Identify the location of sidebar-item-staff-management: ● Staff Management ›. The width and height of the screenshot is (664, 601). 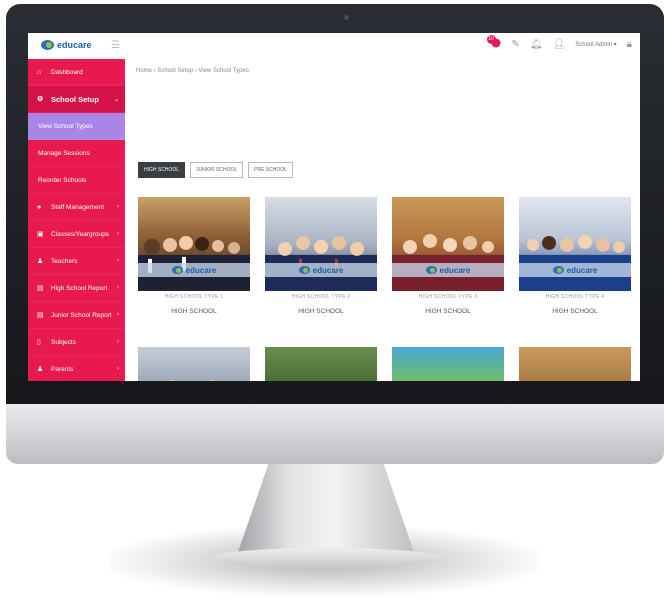
(76, 207).